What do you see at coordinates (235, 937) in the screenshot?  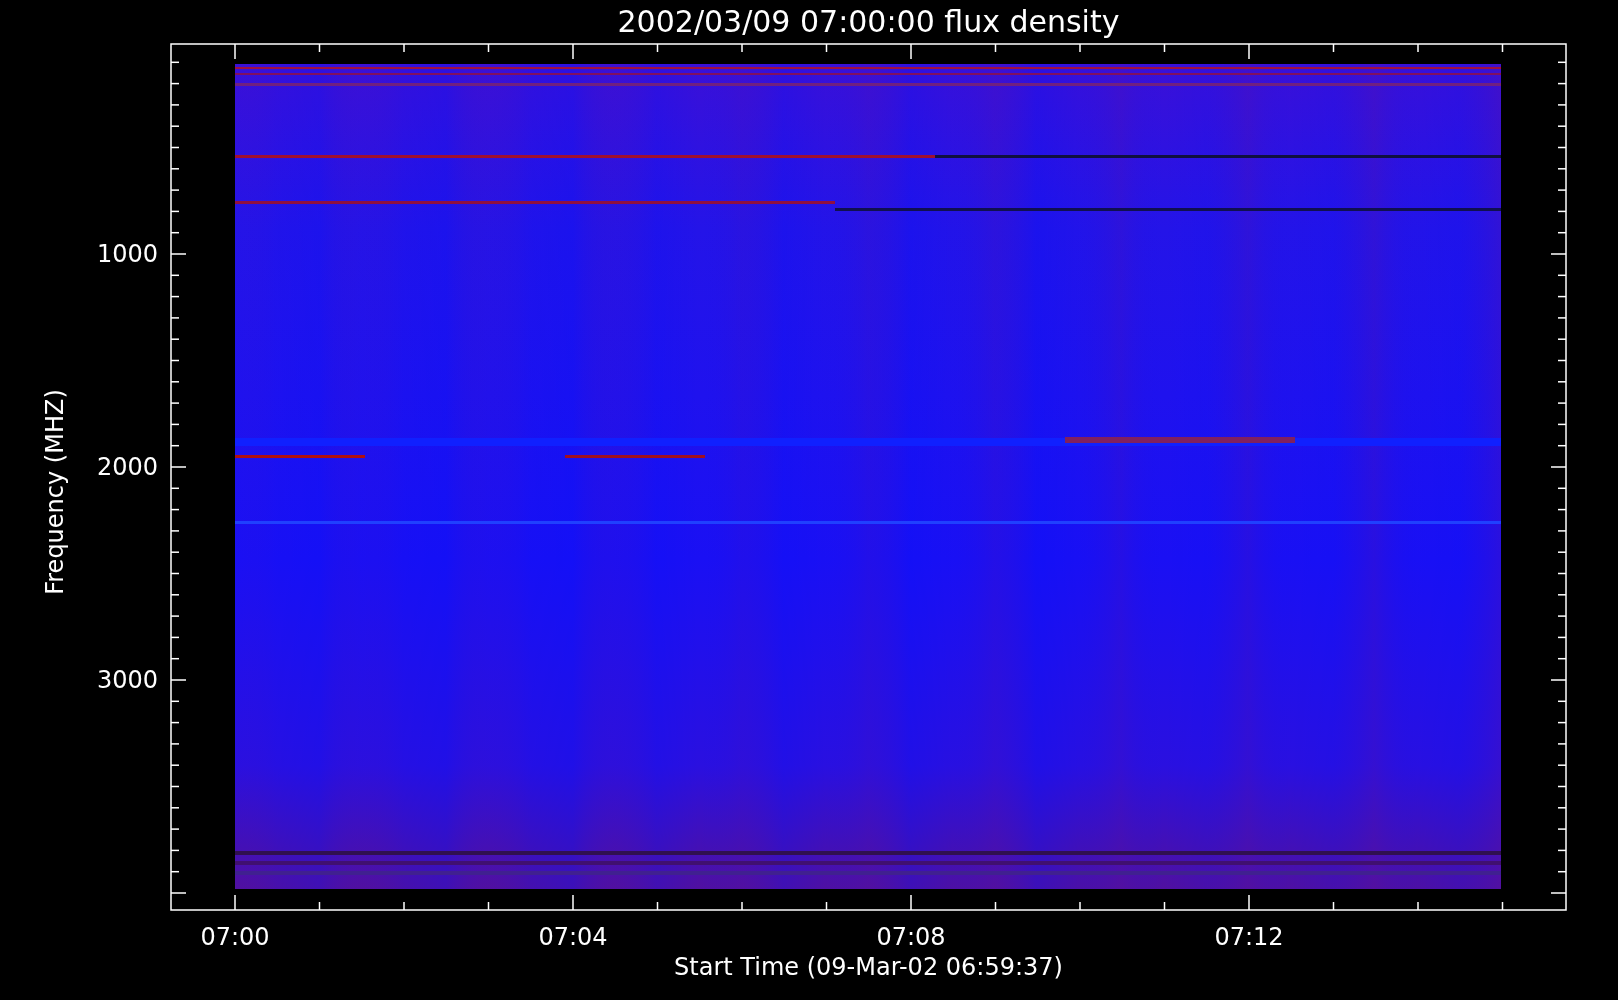 I see `x-tick-label: 07:00` at bounding box center [235, 937].